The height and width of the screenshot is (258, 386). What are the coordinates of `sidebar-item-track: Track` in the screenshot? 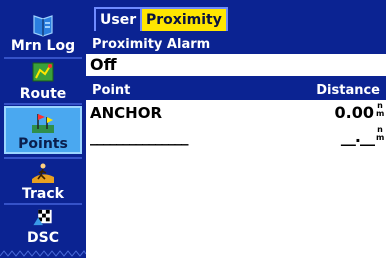 It's located at (43, 181).